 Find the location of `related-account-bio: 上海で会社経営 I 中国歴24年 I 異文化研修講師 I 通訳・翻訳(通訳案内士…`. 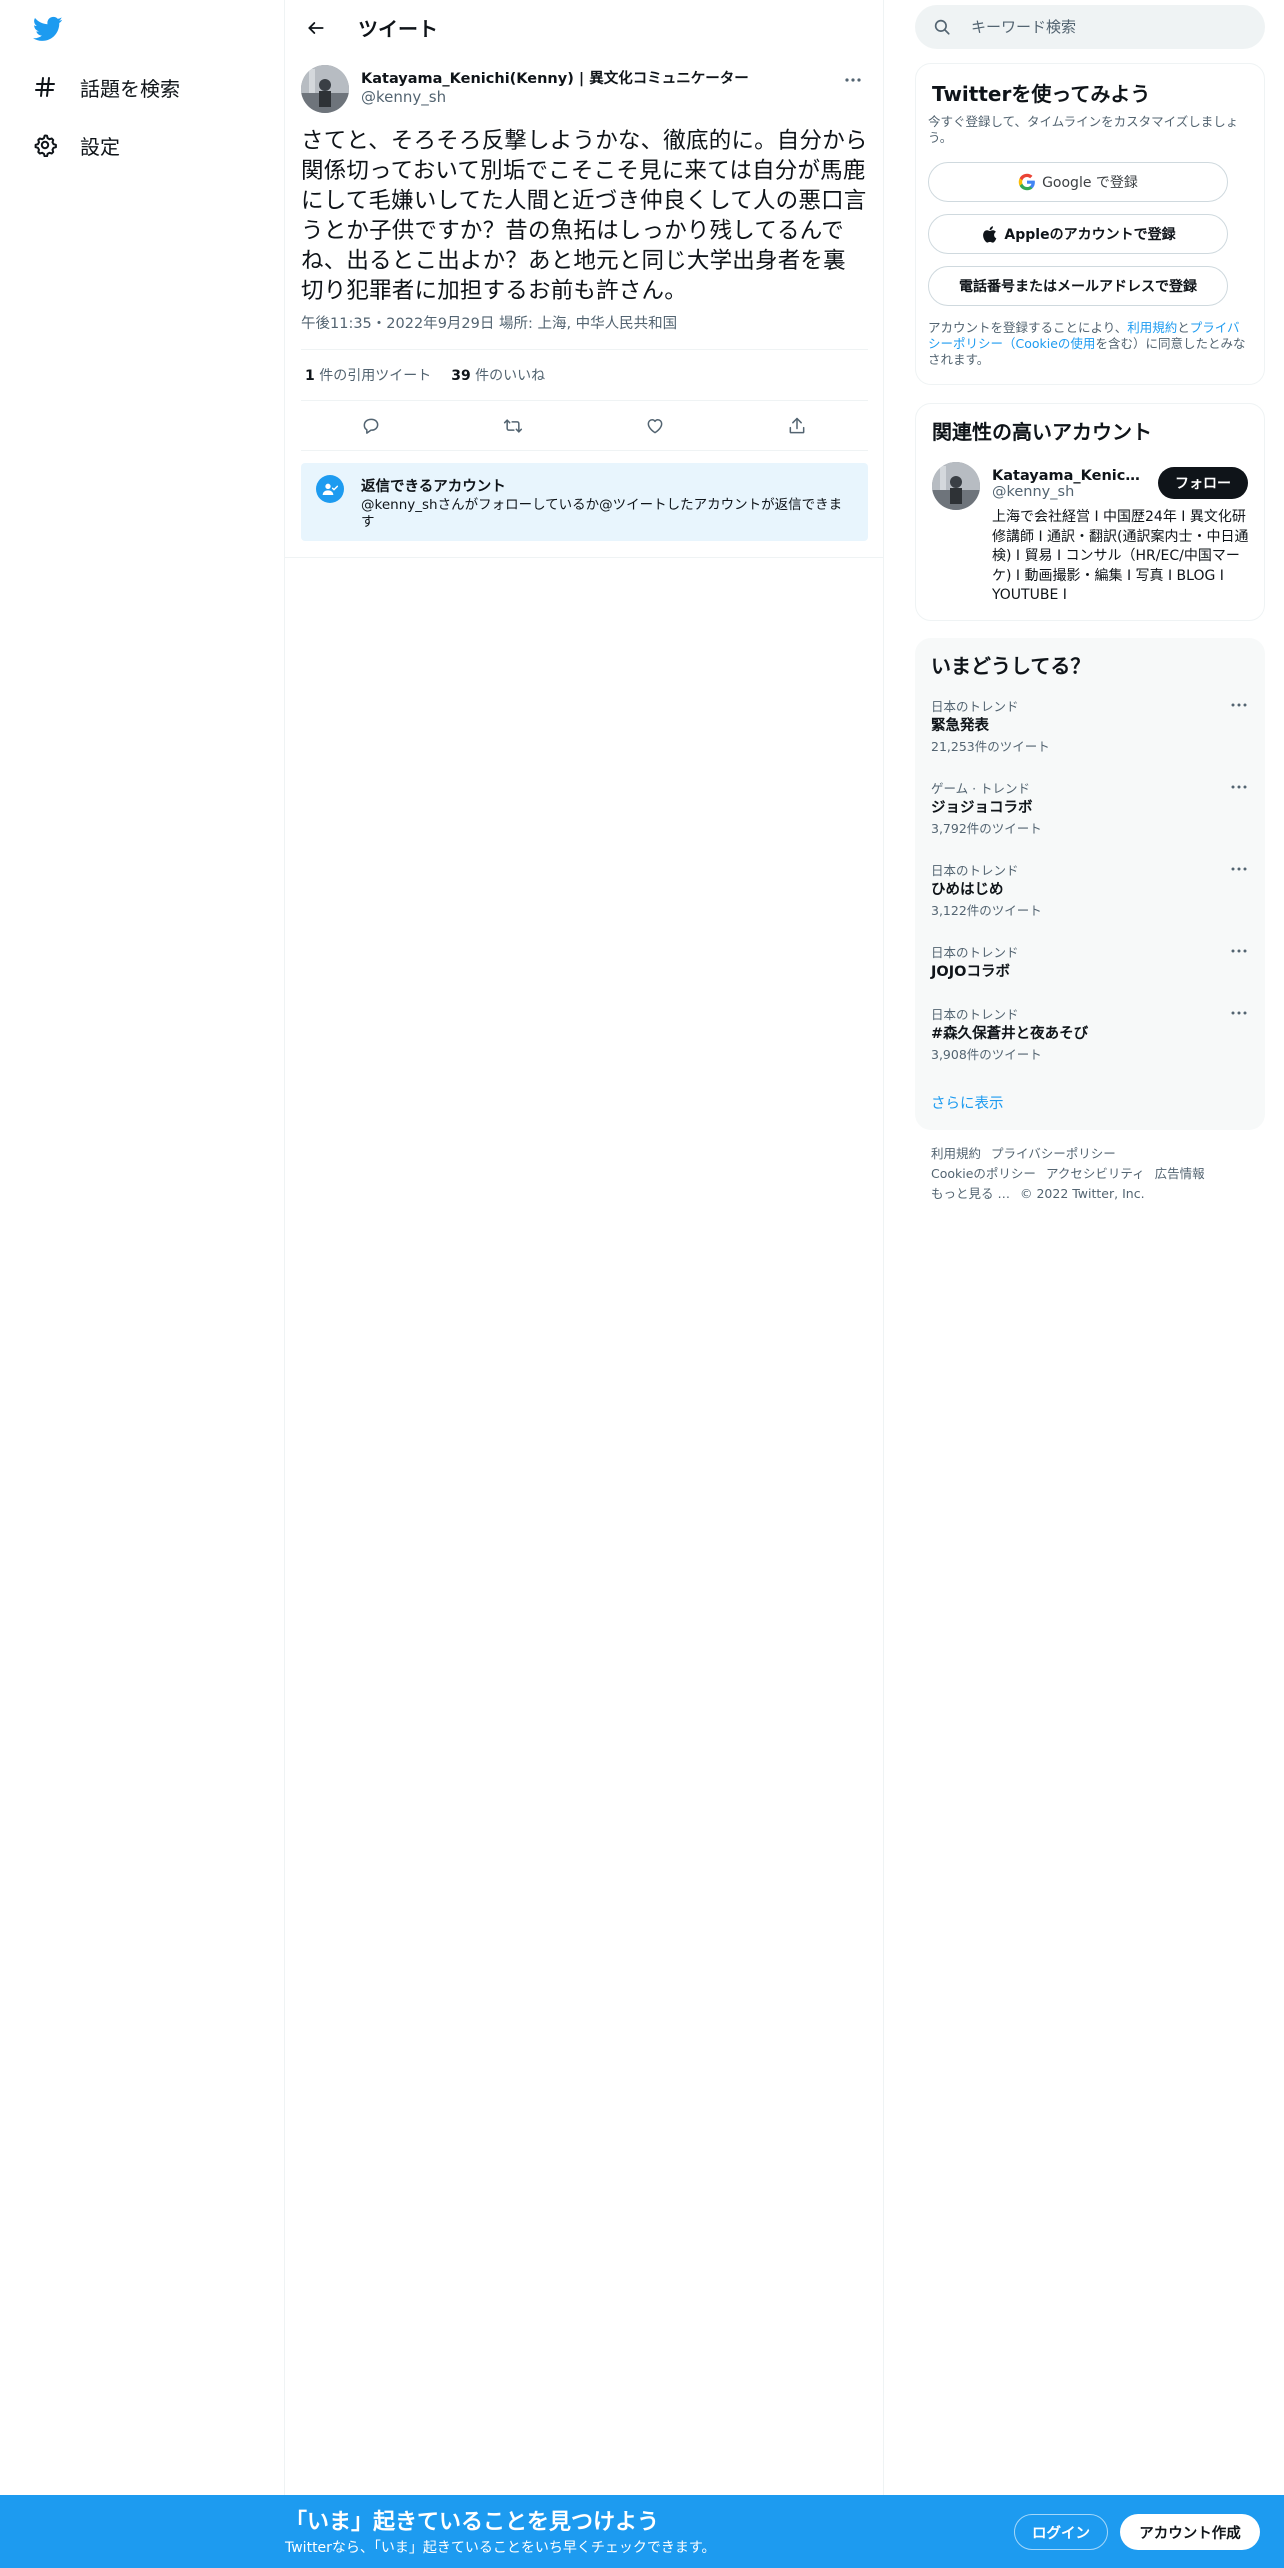

related-account-bio: 上海で会社経営 I 中国歴24年 I 異文化研修講師 I 通訳・翻訳(通訳案内士… is located at coordinates (1120, 556).